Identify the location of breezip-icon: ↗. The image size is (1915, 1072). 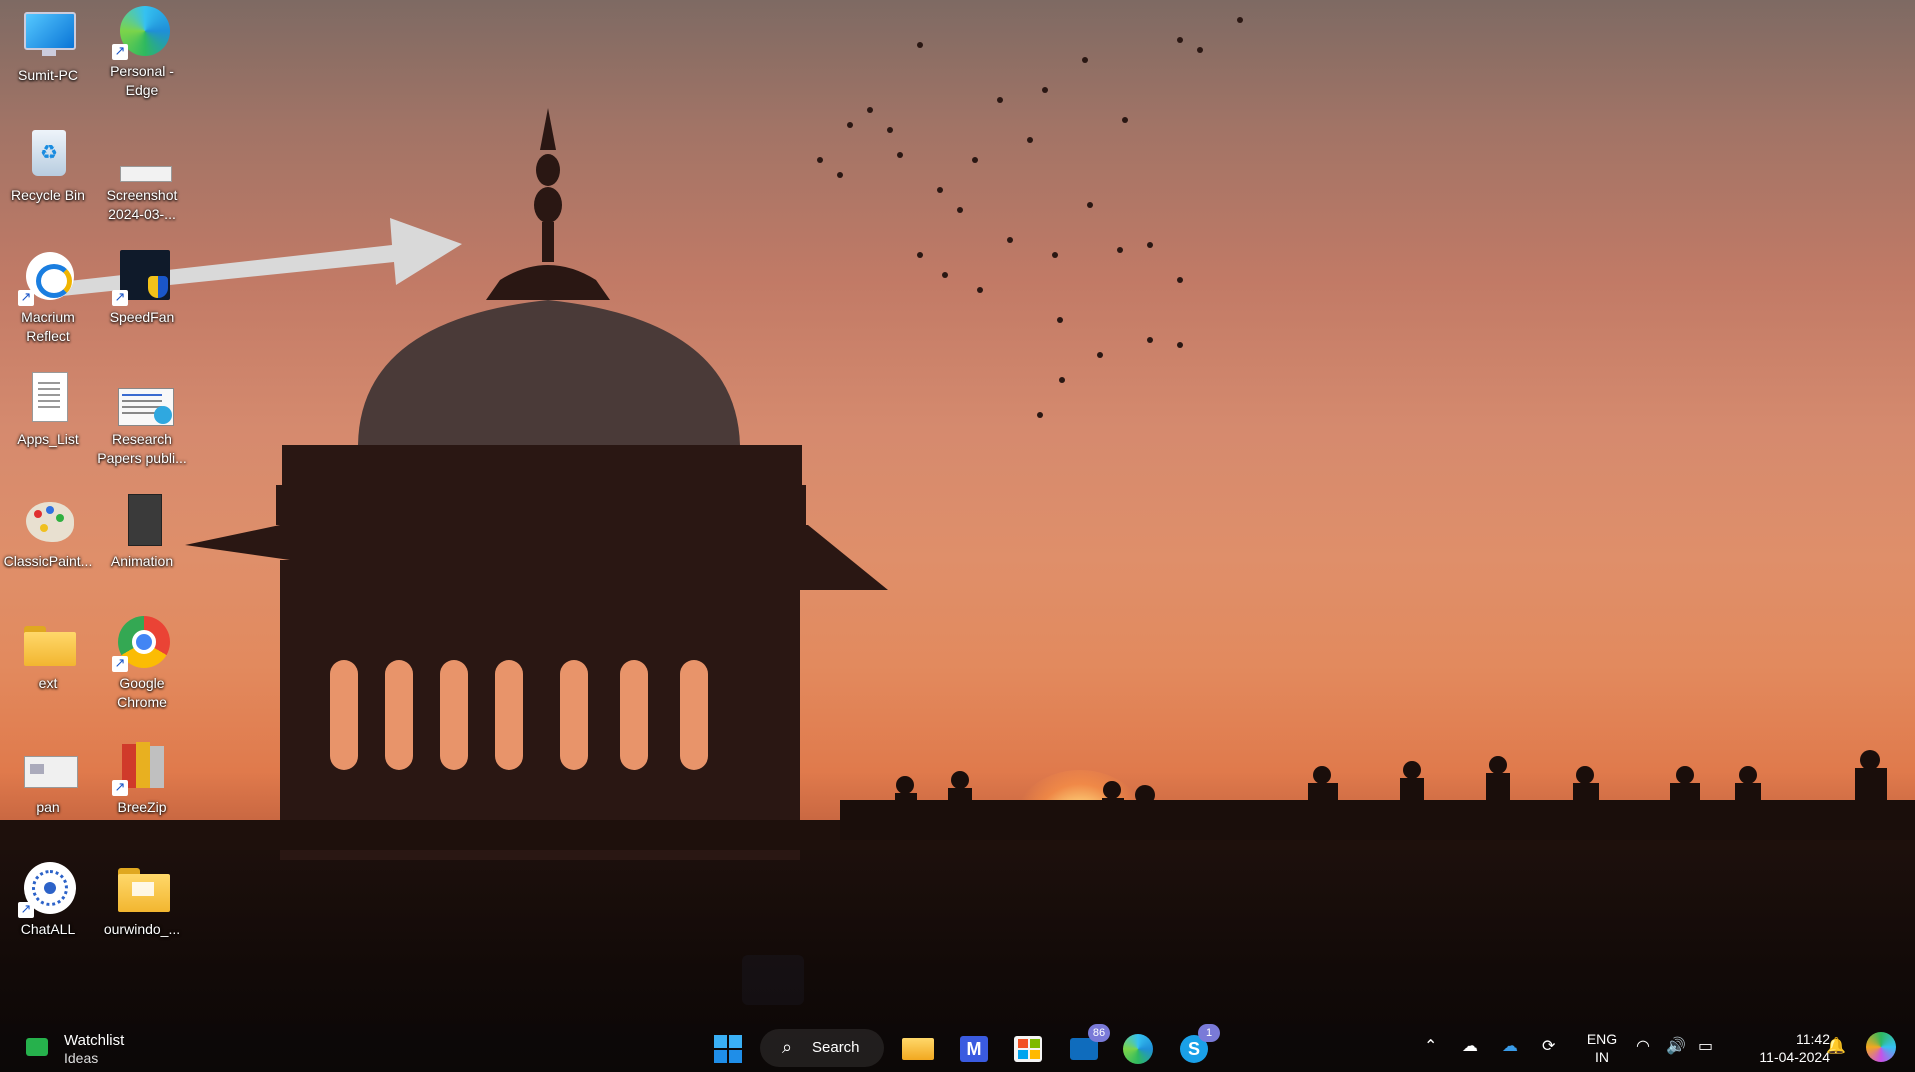
(141, 767).